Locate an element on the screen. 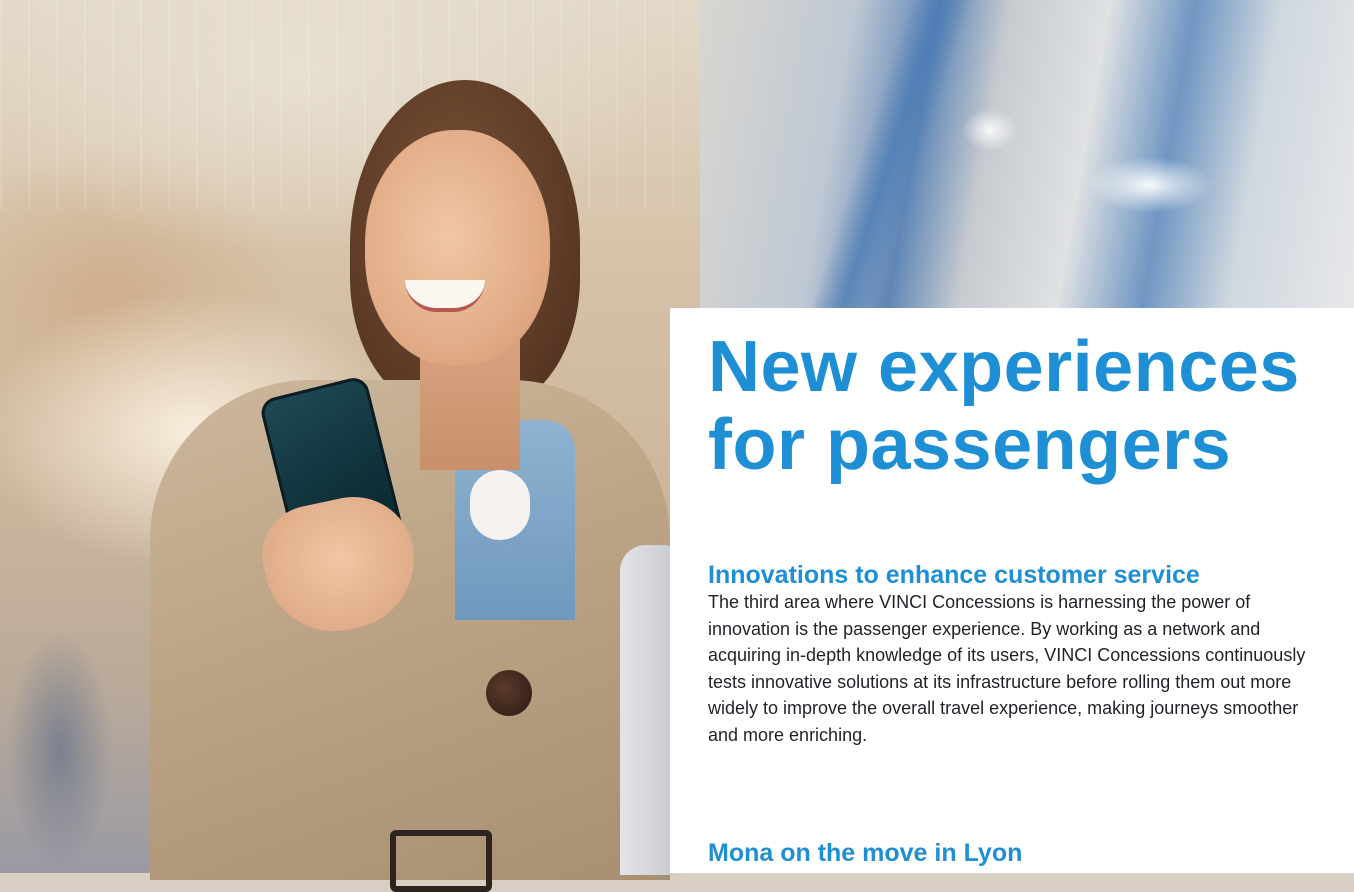  background-person is located at coordinates (75, 726).